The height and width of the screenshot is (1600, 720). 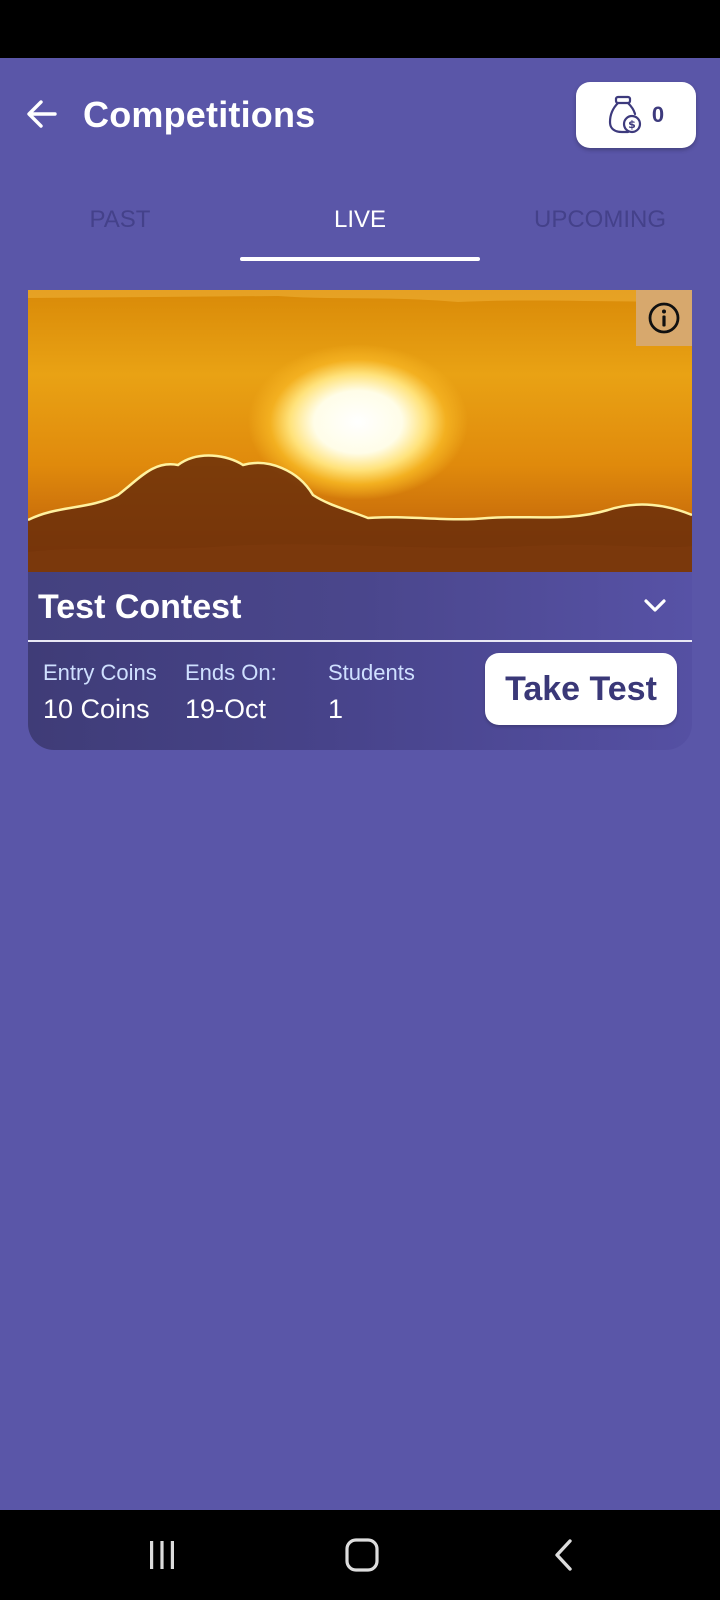 I want to click on recents-button, so click(x=162, y=1555).